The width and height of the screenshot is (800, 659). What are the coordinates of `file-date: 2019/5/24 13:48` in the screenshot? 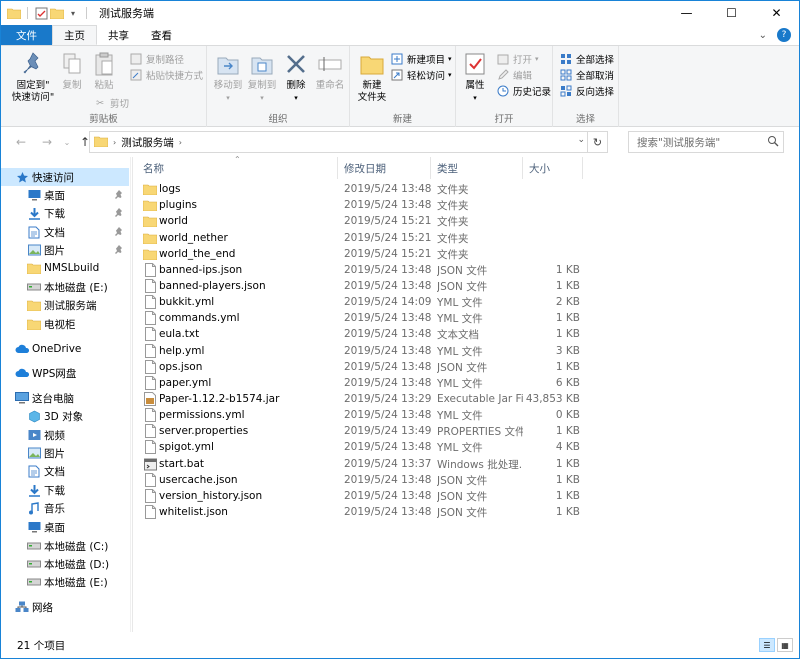 It's located at (388, 367).